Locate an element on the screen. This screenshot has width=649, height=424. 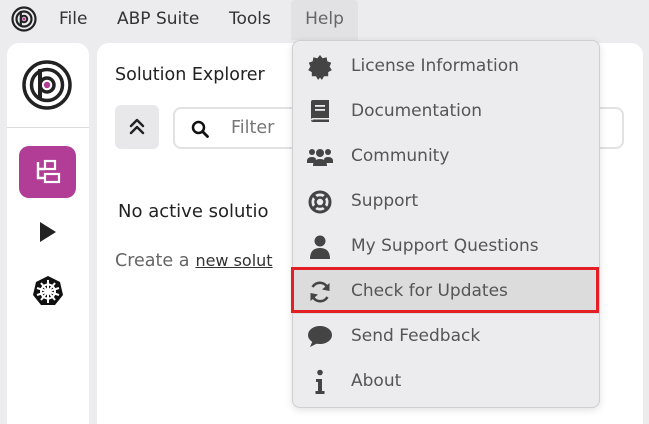
menu-abp-suite: ABP Suite is located at coordinates (158, 20).